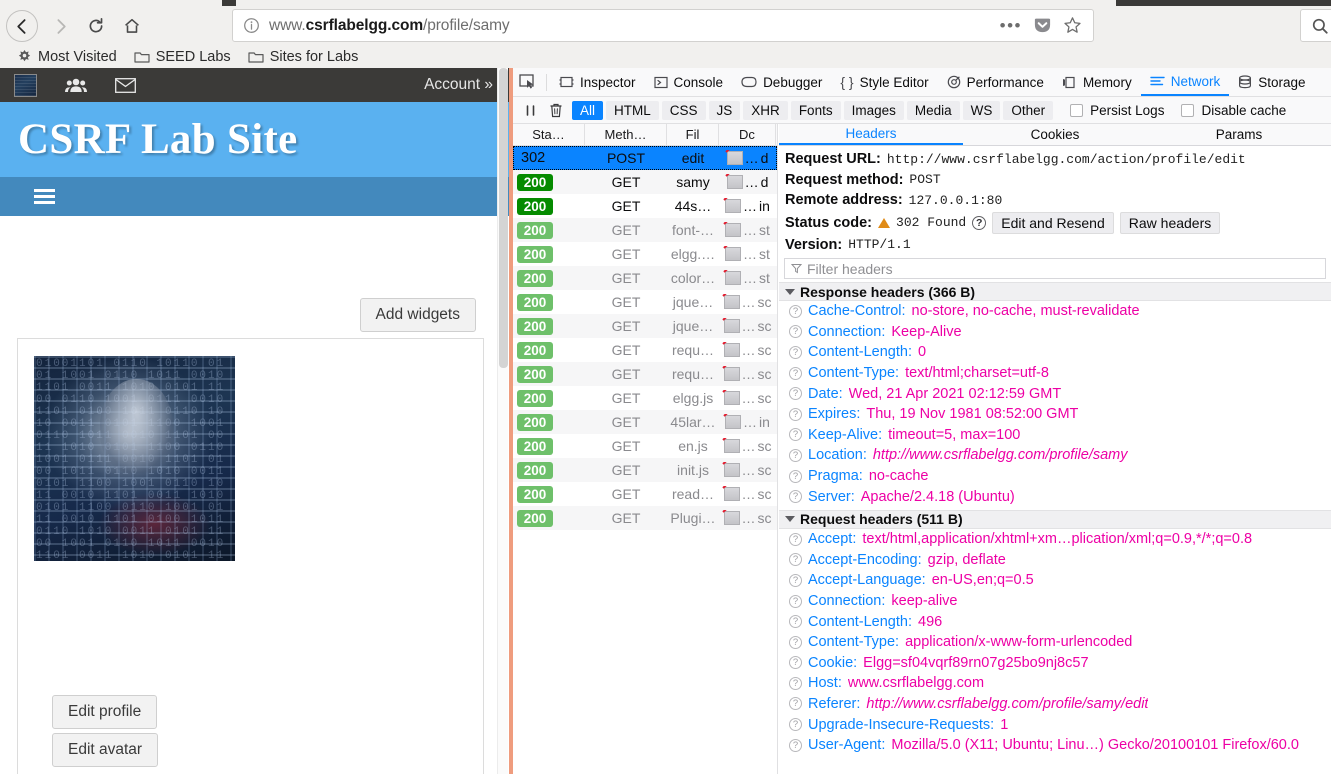 The width and height of the screenshot is (1331, 774). What do you see at coordinates (67, 57) in the screenshot?
I see `bookmark-most-visited: Most Visited` at bounding box center [67, 57].